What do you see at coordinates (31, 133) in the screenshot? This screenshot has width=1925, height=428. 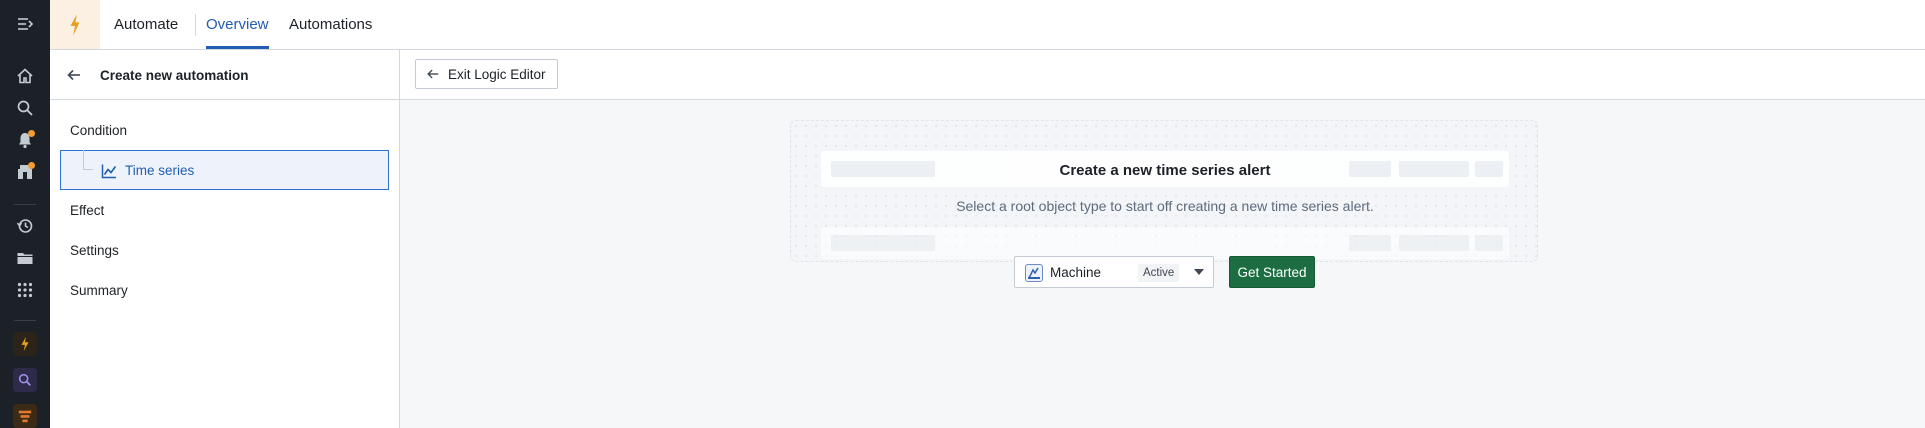 I see `notification-badge` at bounding box center [31, 133].